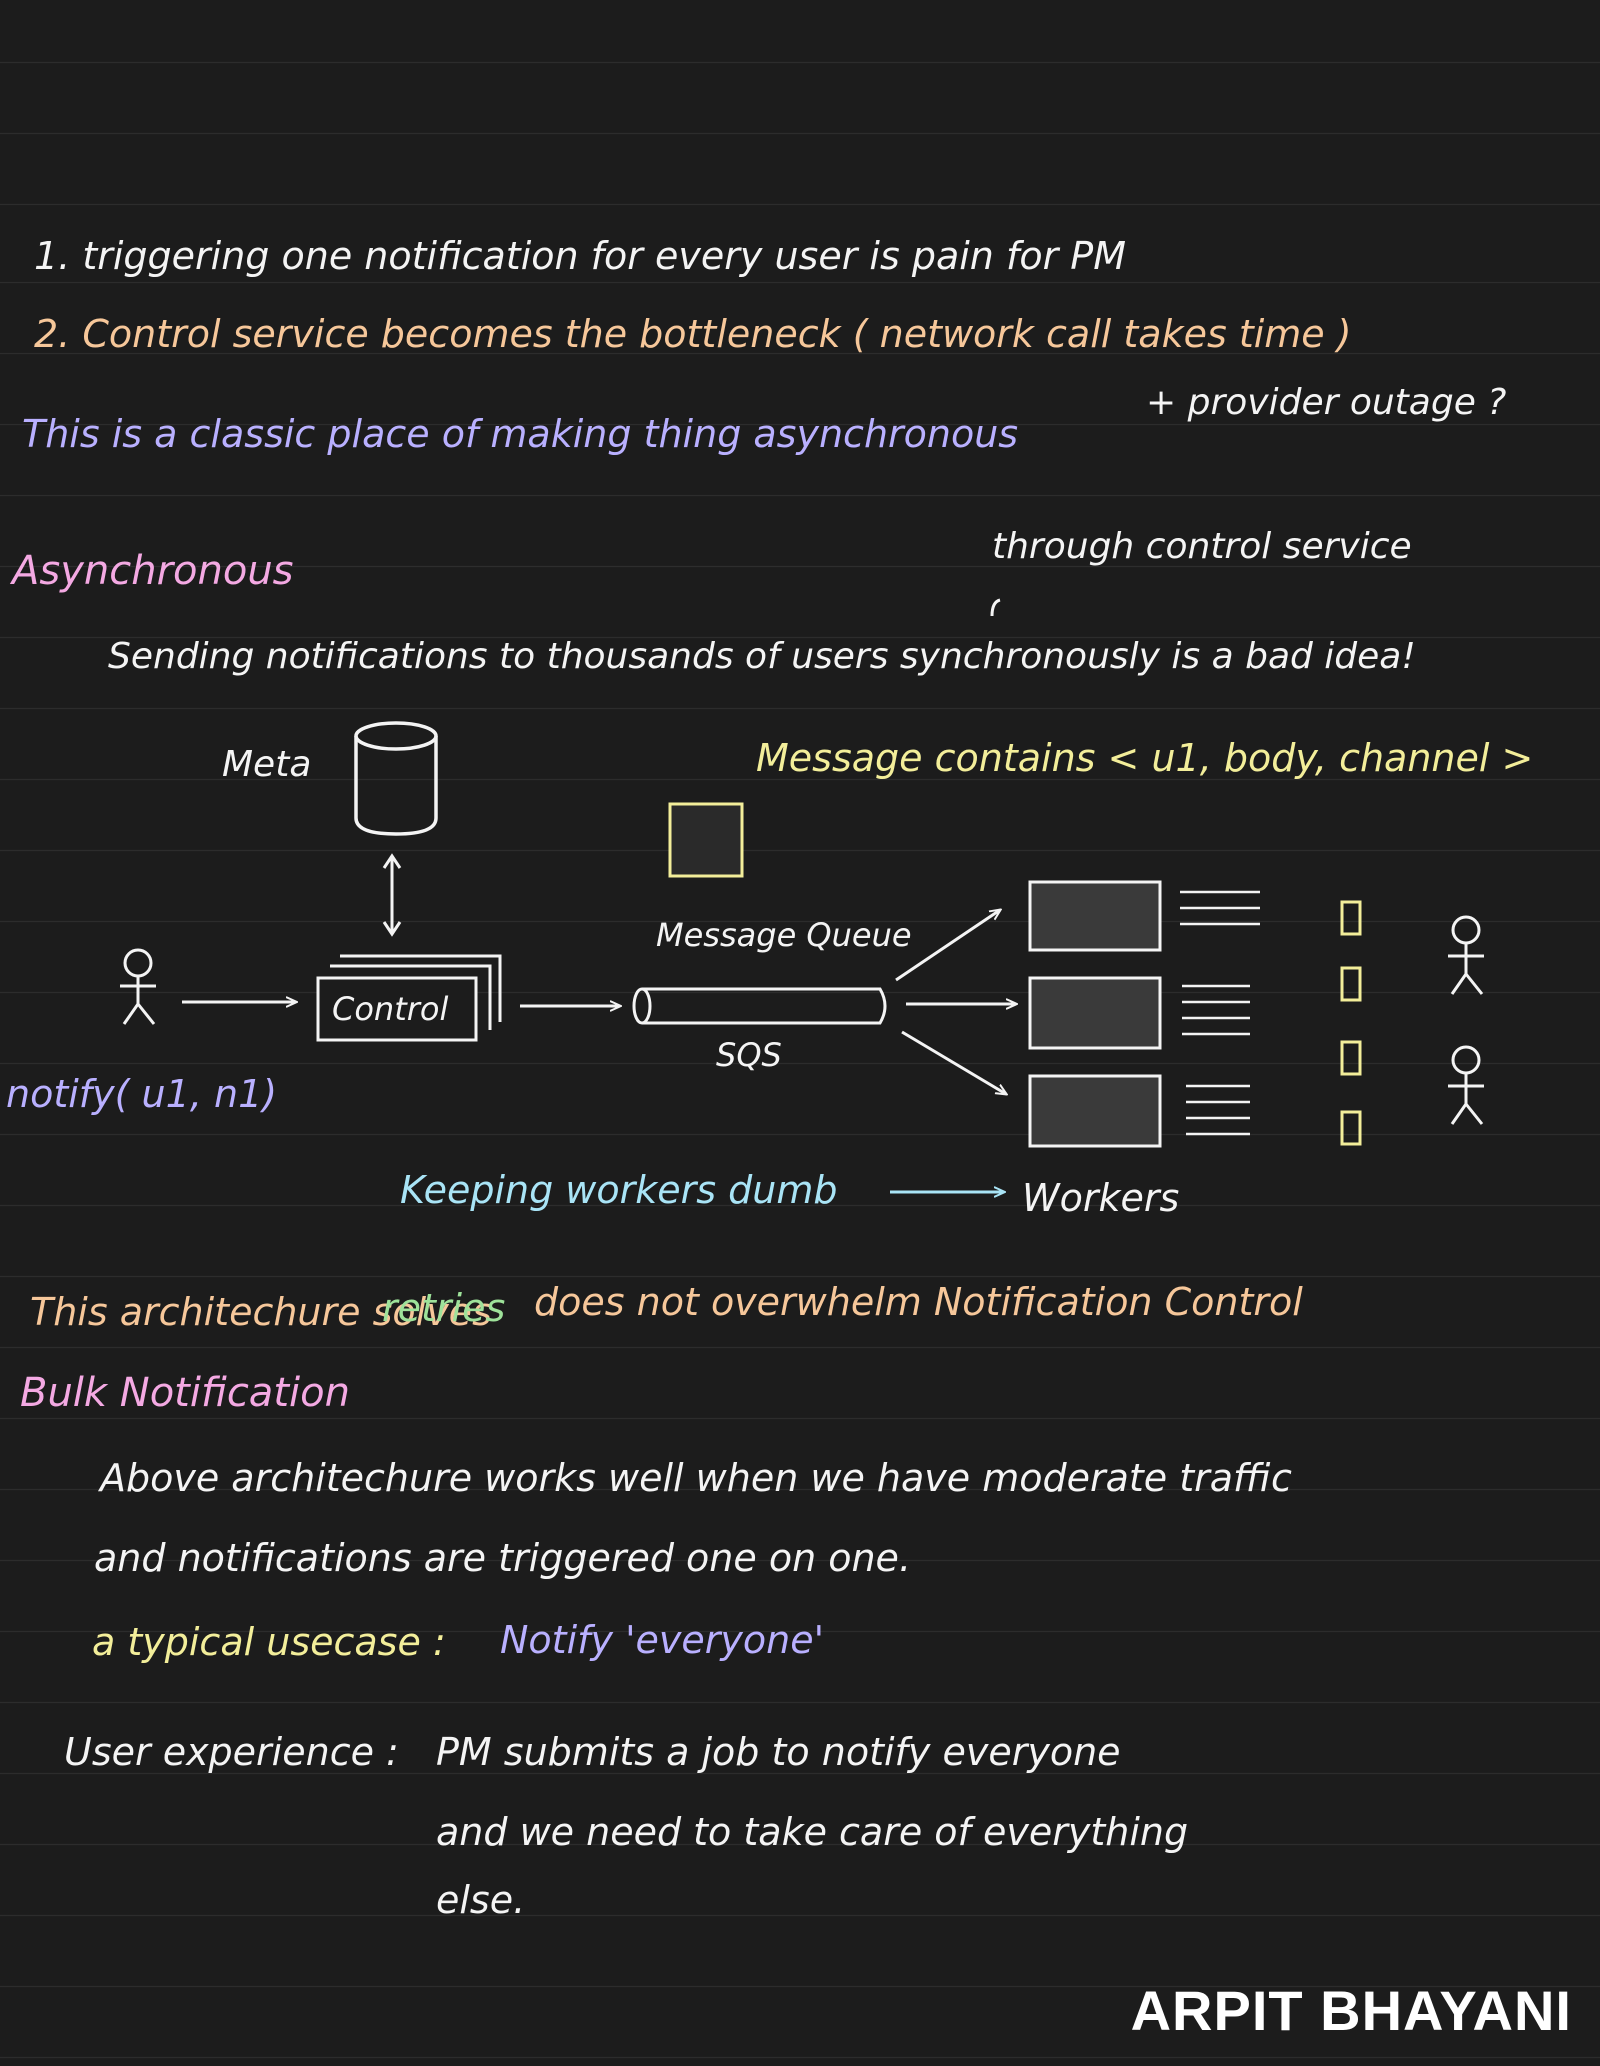  I want to click on user-icon, so click(138, 986).